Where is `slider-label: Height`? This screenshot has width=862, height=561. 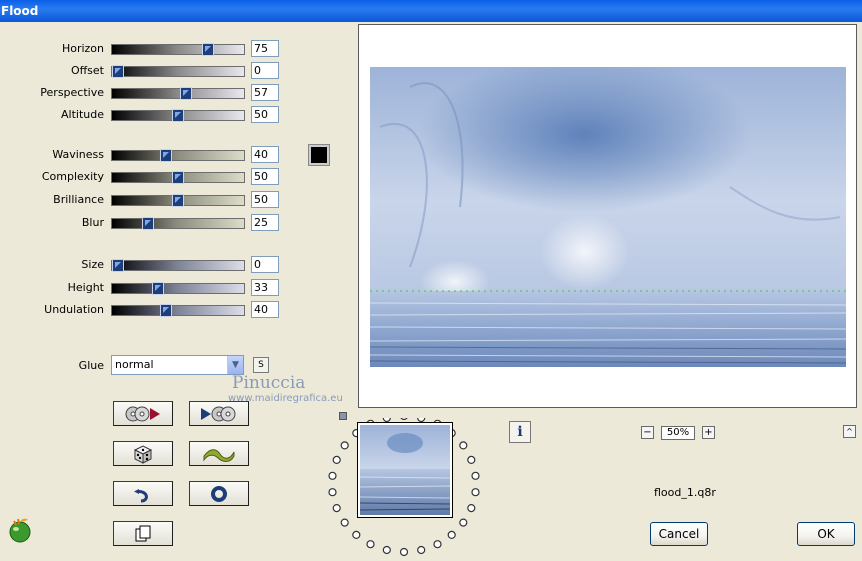
slider-label: Height is located at coordinates (85, 287).